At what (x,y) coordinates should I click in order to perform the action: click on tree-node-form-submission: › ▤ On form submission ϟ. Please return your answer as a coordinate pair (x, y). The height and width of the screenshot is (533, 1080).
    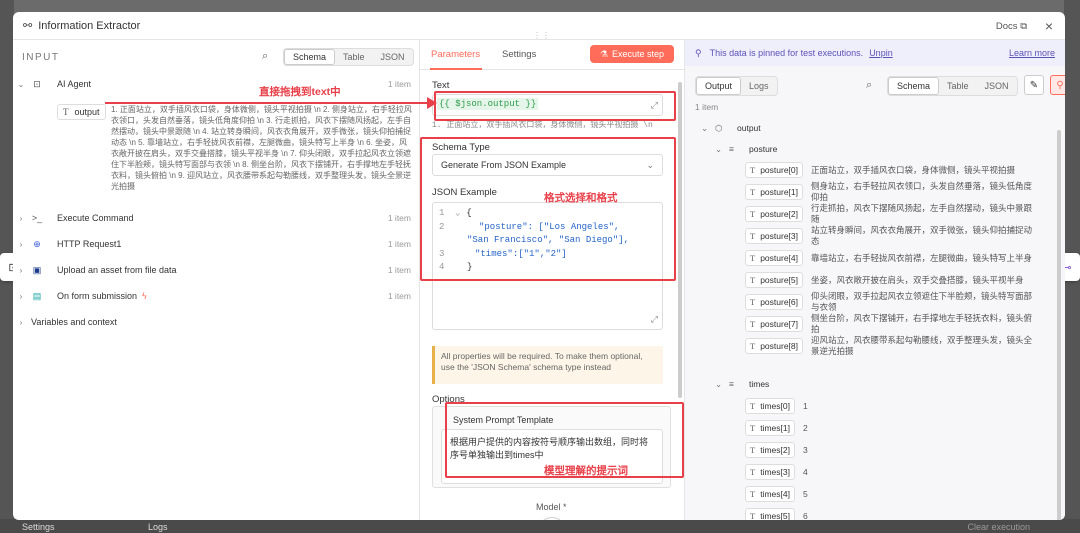
    Looking at the image, I should click on (80, 296).